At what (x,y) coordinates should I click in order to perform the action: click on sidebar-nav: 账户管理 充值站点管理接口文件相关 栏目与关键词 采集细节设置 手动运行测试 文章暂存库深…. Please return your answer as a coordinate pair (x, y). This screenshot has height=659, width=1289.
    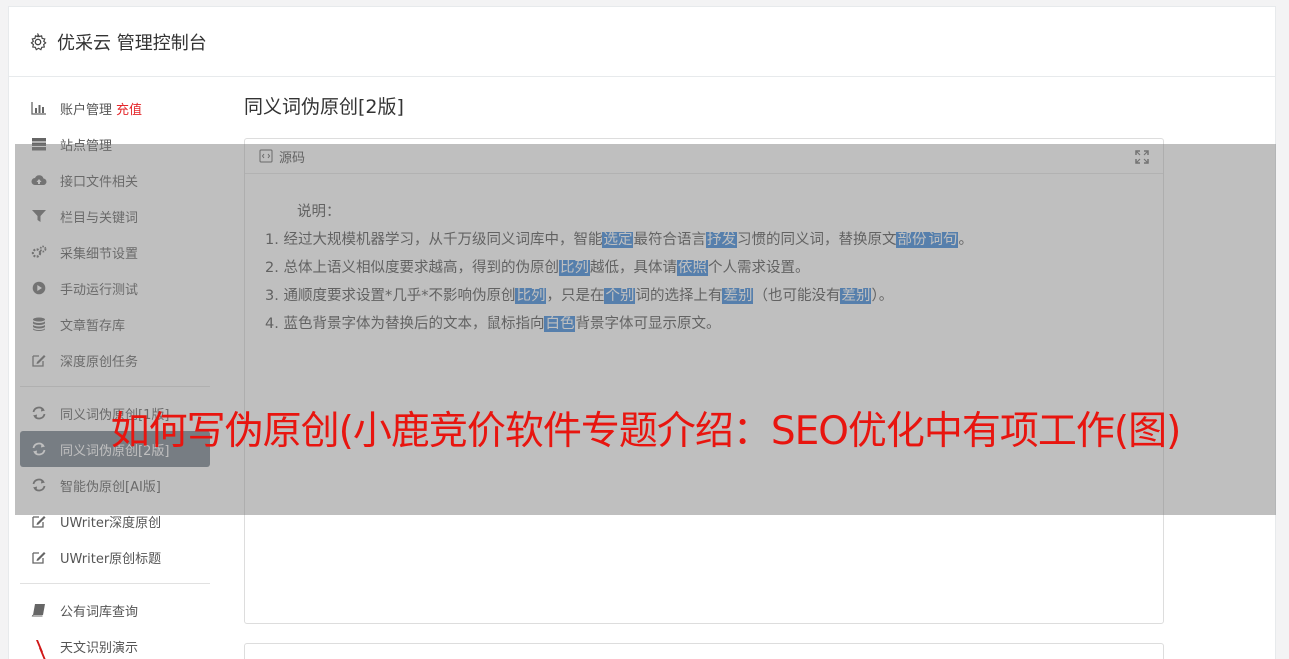
    Looking at the image, I should click on (115, 374).